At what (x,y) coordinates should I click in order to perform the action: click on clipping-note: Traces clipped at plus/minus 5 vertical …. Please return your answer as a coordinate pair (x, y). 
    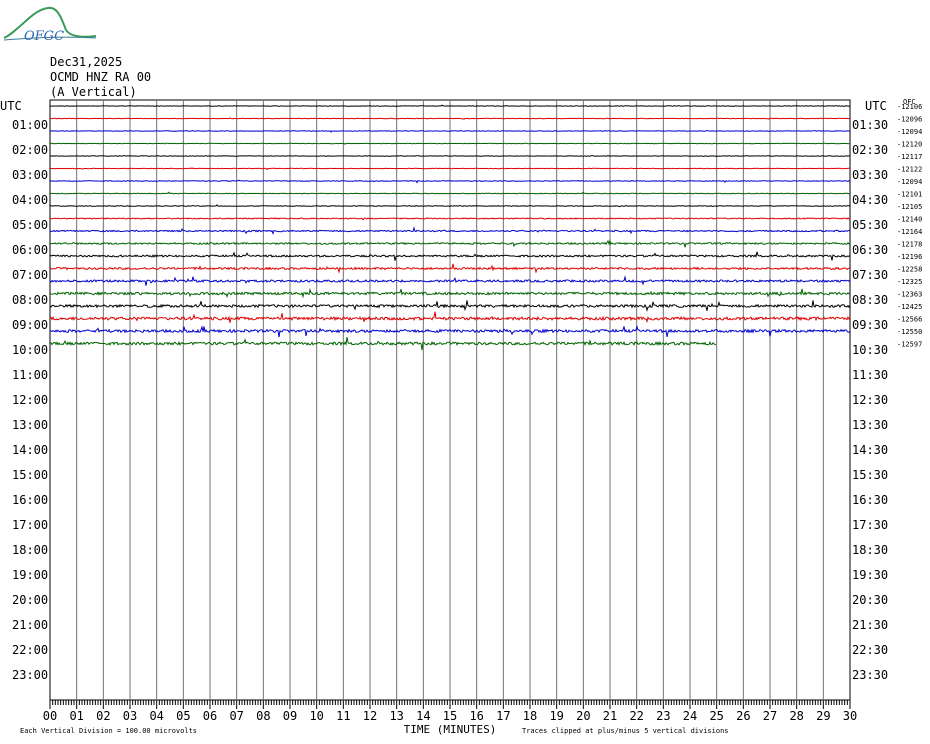
    Looking at the image, I should click on (625, 731).